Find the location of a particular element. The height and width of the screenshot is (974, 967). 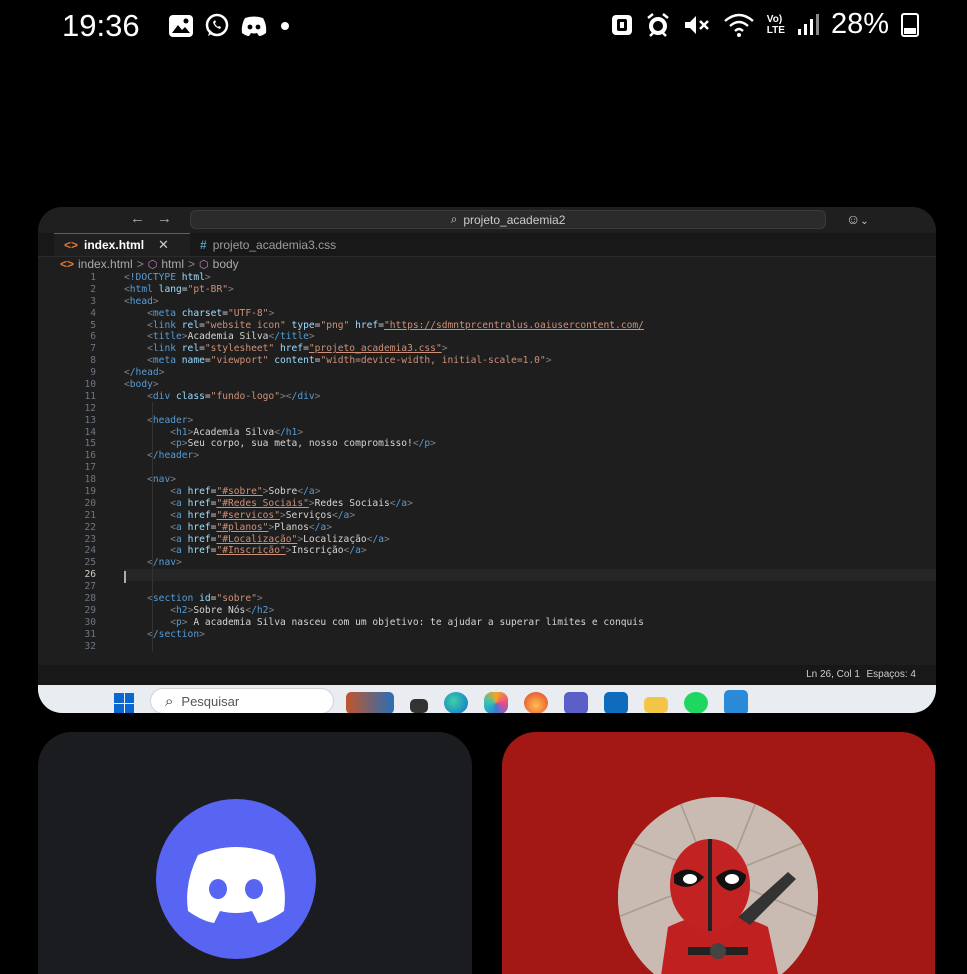

copilot-menu: ☺⌄ is located at coordinates (857, 219).